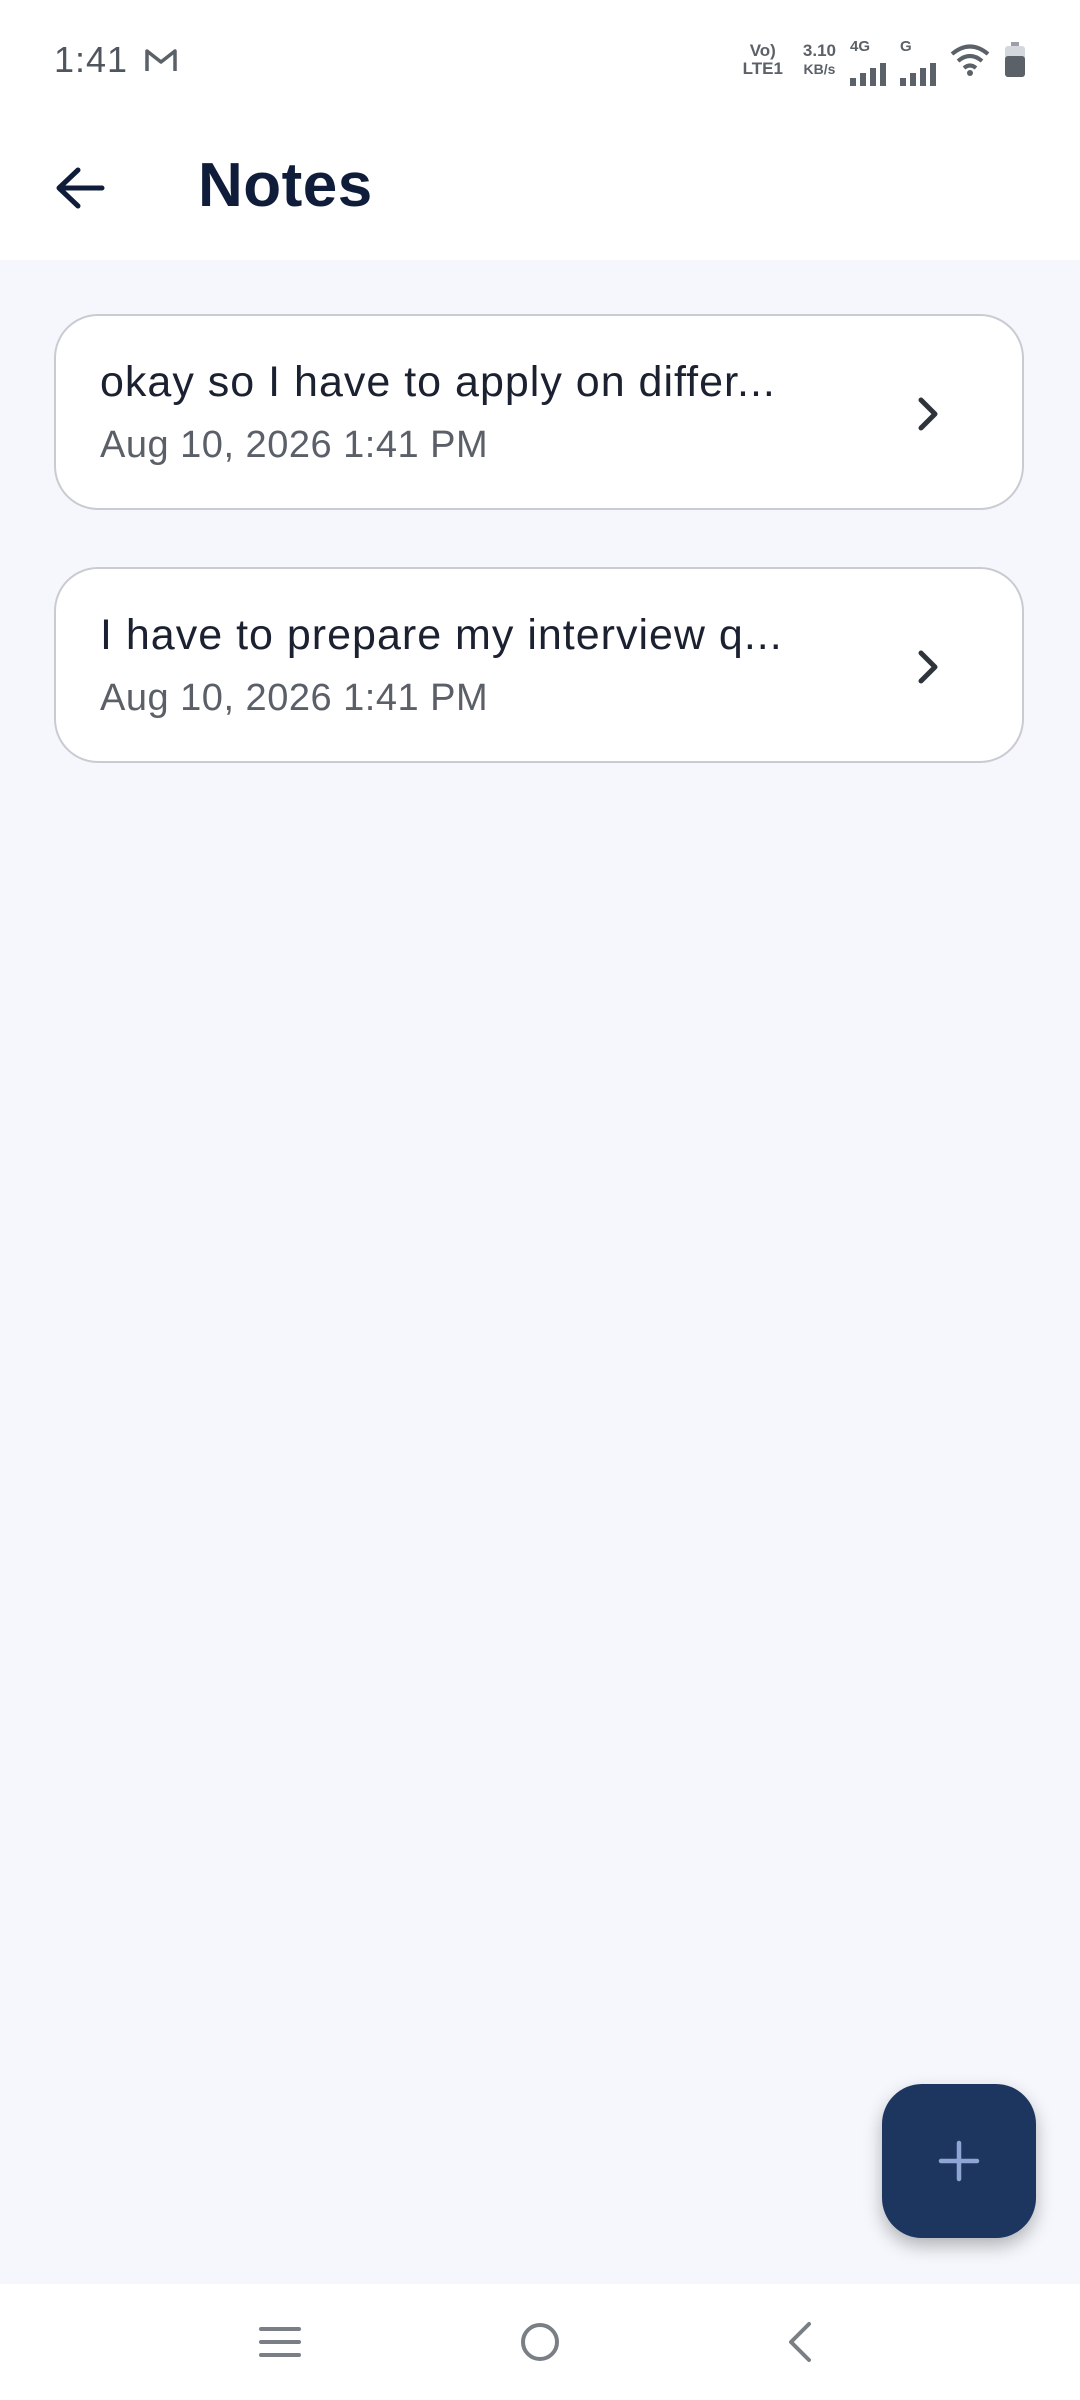  I want to click on menu-icon, so click(280, 2342).